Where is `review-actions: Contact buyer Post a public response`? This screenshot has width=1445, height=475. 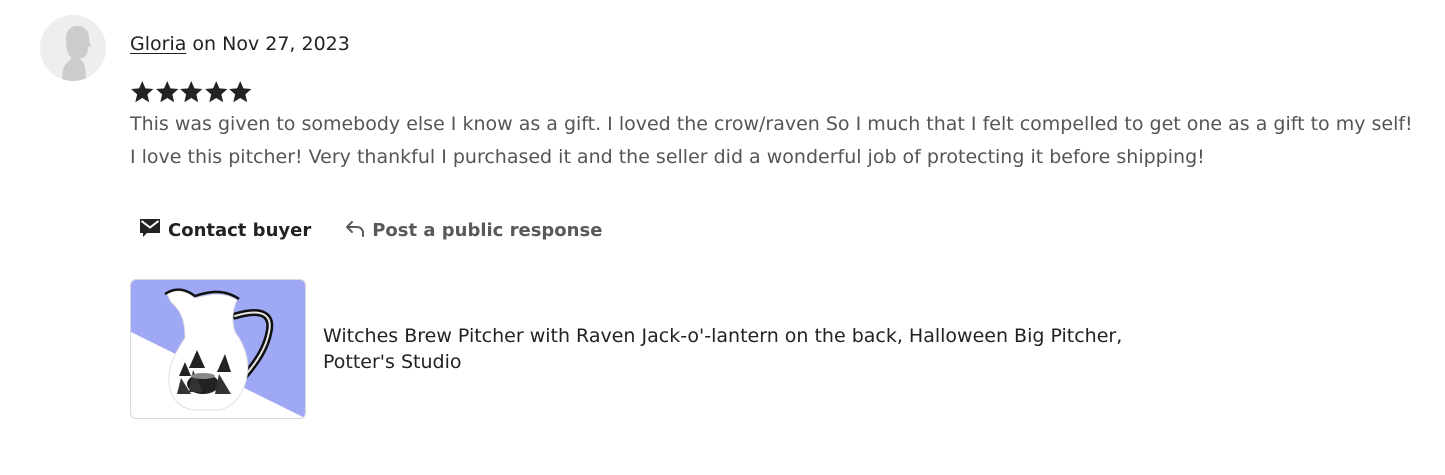 review-actions: Contact buyer Post a public response is located at coordinates (371, 230).